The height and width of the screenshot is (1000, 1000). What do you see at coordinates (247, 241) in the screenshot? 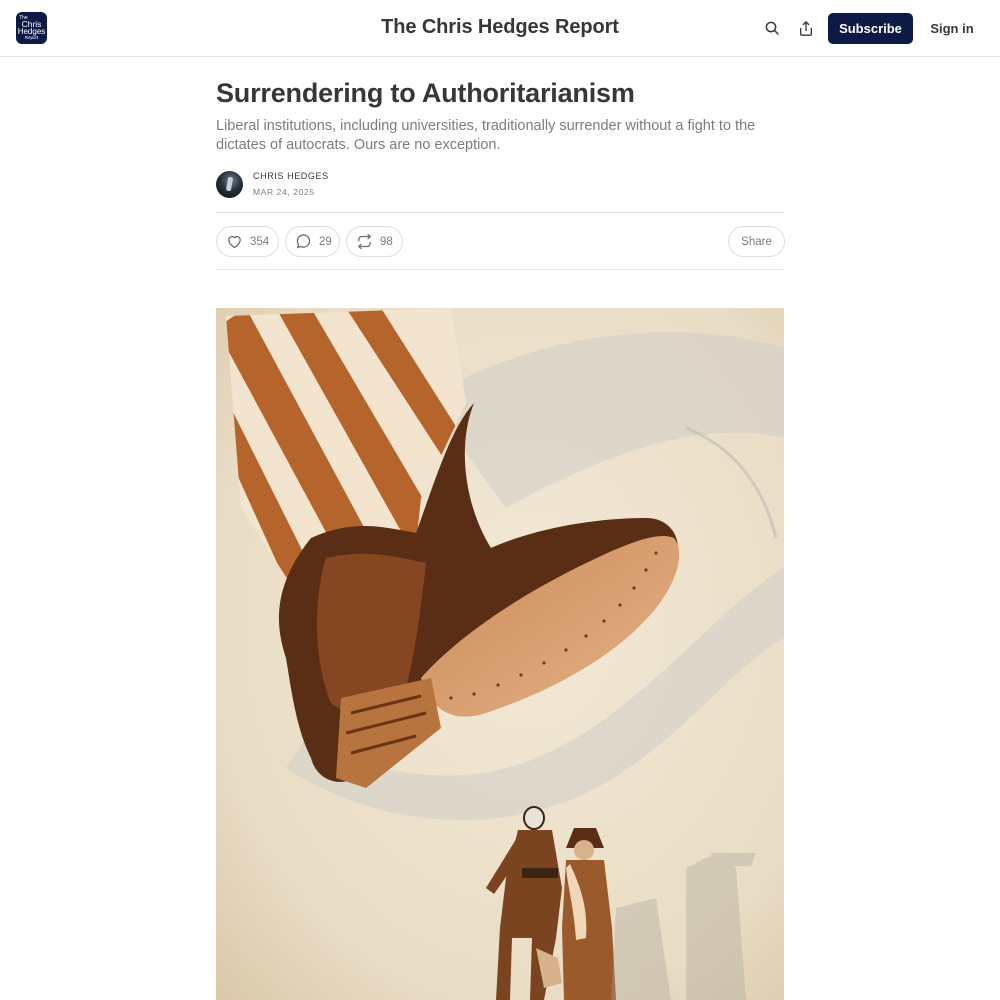
I see `like-button: 354` at bounding box center [247, 241].